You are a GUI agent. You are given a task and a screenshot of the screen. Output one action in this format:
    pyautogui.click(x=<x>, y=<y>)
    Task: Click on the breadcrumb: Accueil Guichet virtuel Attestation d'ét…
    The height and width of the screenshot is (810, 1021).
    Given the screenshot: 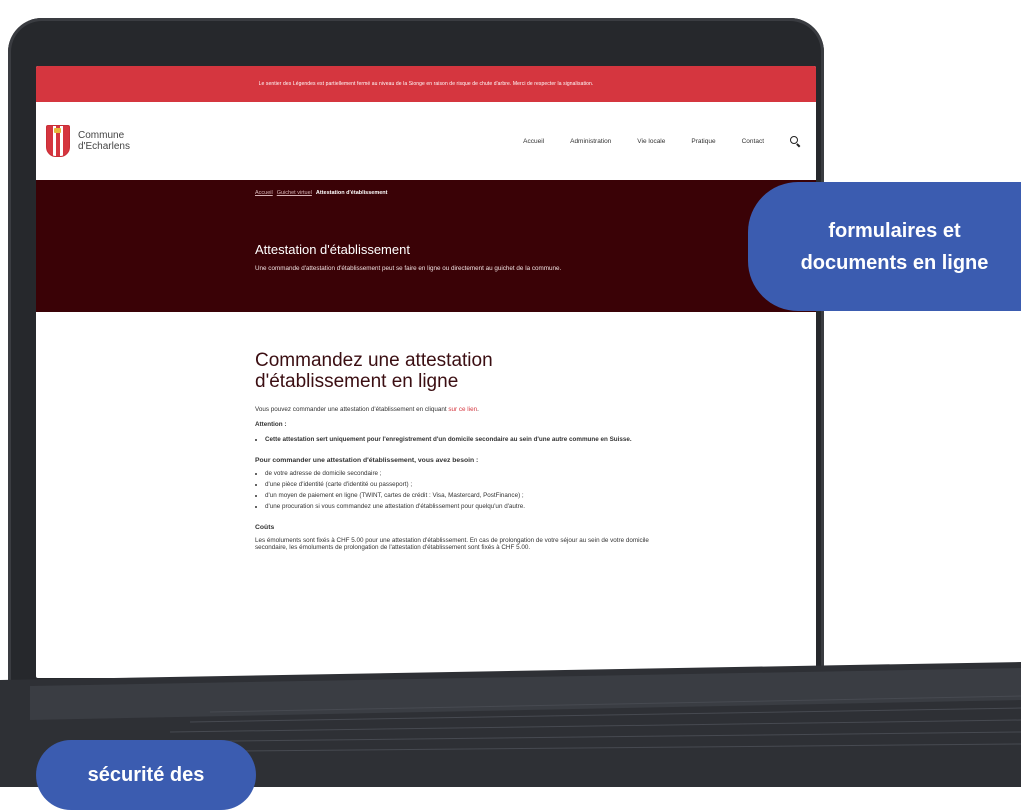 What is the action you would take?
    pyautogui.click(x=535, y=193)
    